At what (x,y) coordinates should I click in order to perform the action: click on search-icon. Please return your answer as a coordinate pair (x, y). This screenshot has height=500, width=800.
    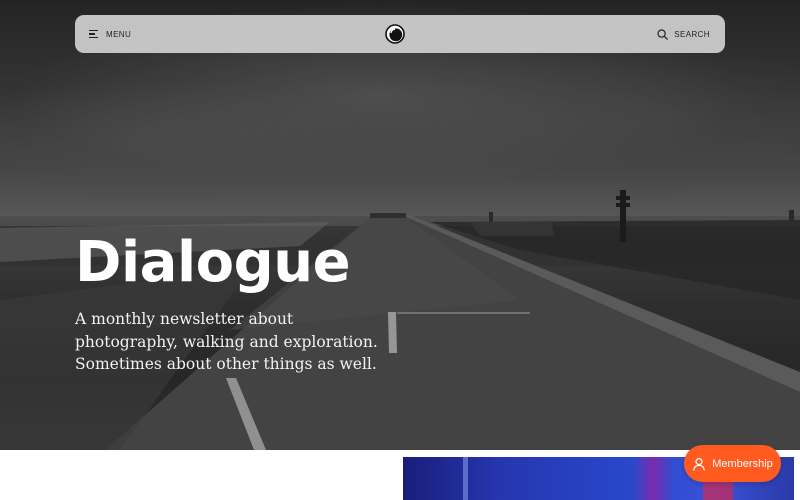
    Looking at the image, I should click on (663, 34).